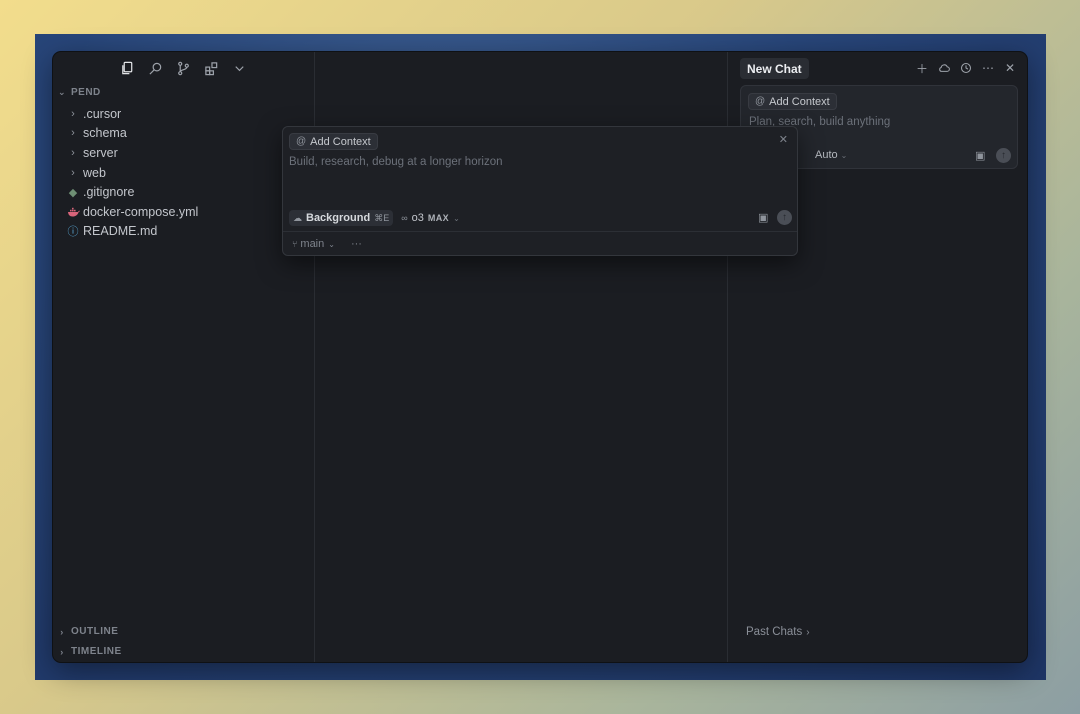 This screenshot has height=714, width=1080. Describe the element at coordinates (338, 218) in the screenshot. I see `background-label: Background` at that location.